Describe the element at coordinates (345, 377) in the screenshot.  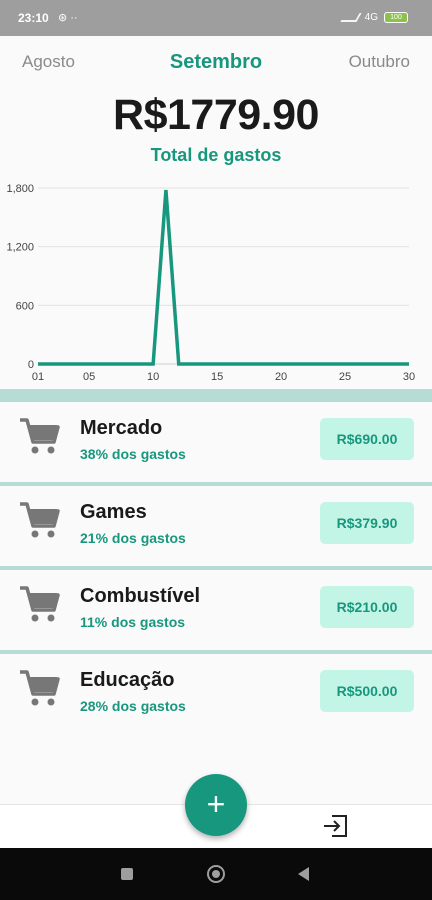
I see `x-tick-label: 25` at that location.